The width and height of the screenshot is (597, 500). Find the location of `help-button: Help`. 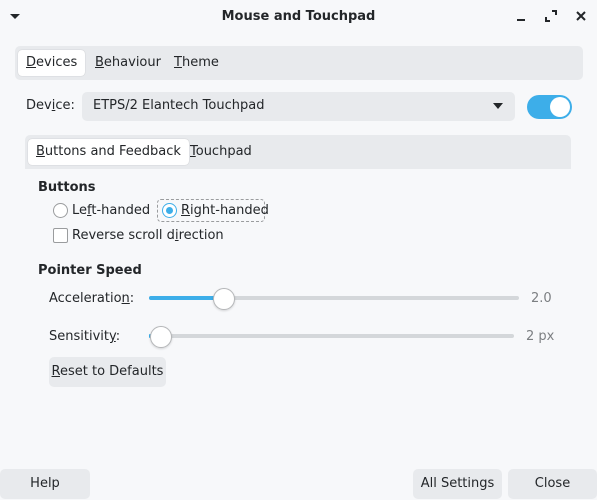

help-button: Help is located at coordinates (45, 484).